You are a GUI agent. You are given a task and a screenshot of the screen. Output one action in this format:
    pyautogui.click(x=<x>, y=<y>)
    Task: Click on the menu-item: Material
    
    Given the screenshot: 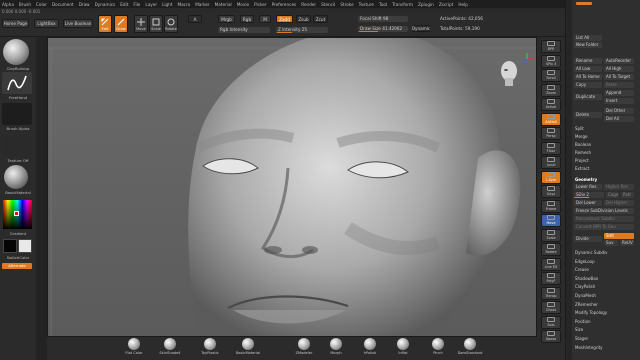 What is the action you would take?
    pyautogui.click(x=223, y=4)
    